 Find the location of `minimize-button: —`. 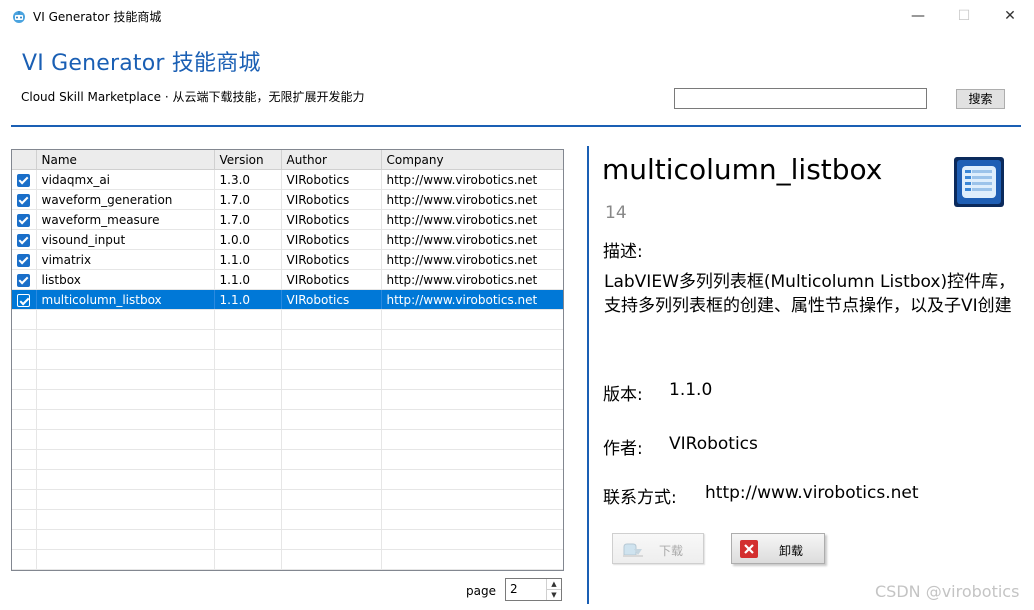

minimize-button: — is located at coordinates (918, 16).